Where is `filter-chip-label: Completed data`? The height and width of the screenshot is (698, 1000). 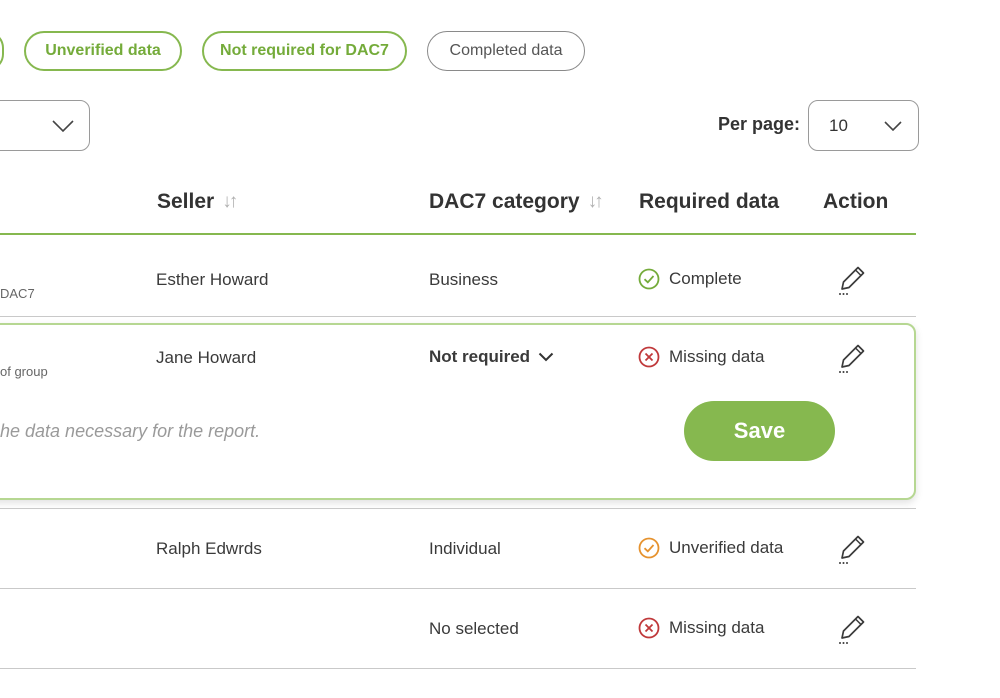 filter-chip-label: Completed data is located at coordinates (506, 50).